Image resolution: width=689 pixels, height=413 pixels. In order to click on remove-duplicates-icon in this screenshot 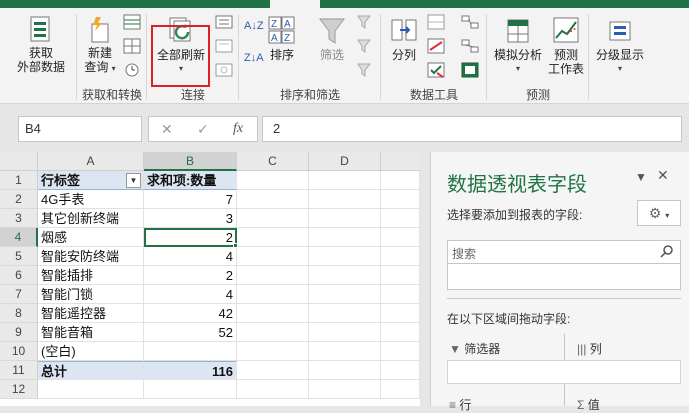, I will do `click(436, 46)`.